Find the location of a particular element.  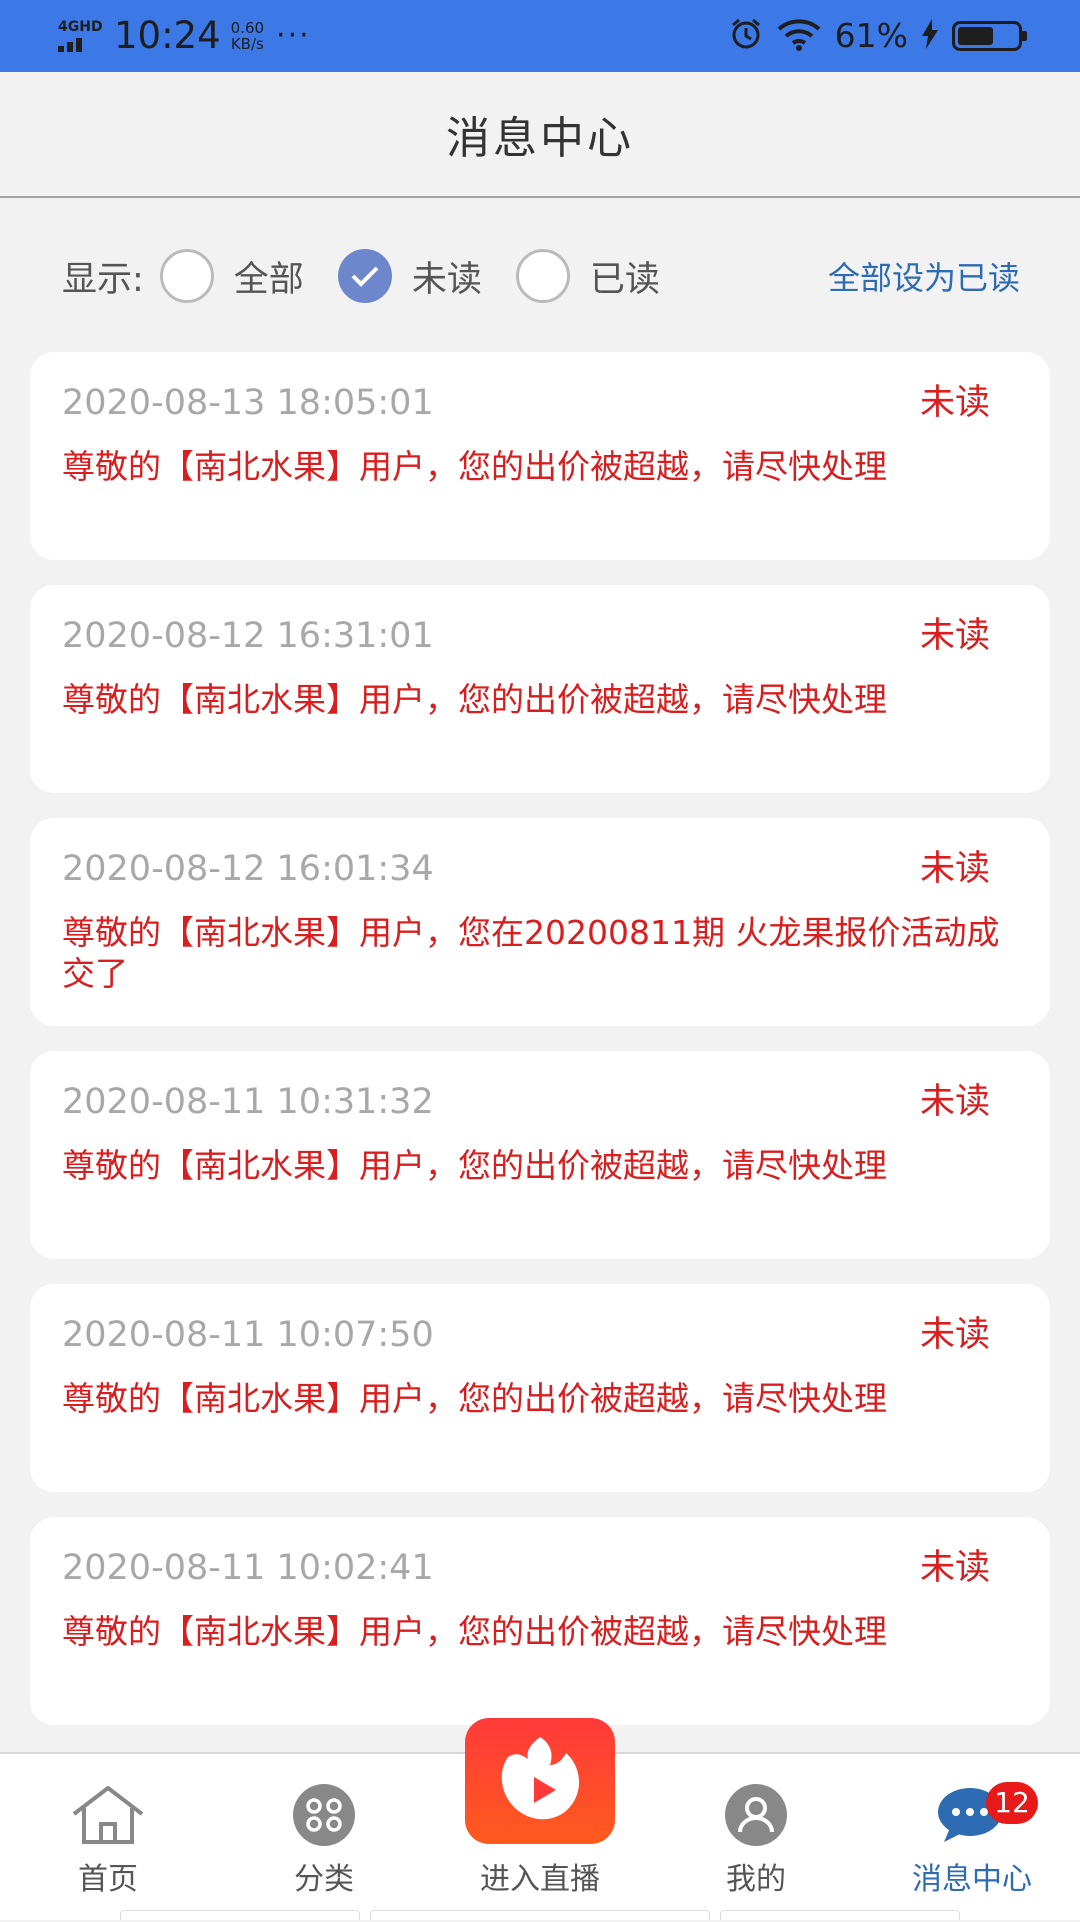

nav-label: 我的 is located at coordinates (756, 1879).